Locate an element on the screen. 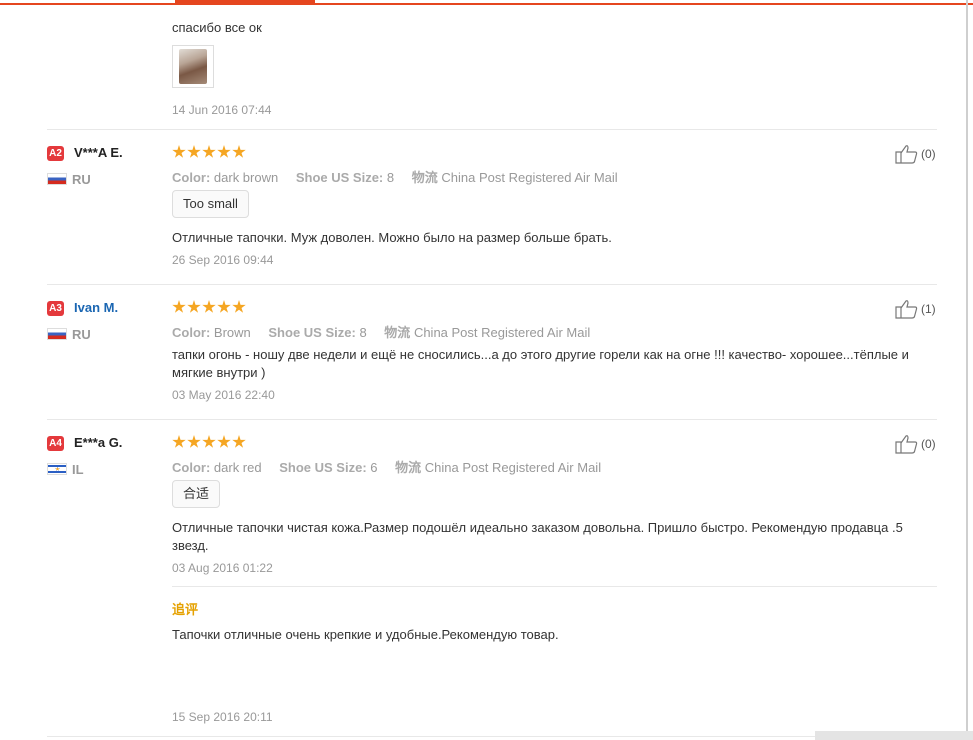 The height and width of the screenshot is (740, 973). reviewer-name: E***a G. is located at coordinates (98, 442).